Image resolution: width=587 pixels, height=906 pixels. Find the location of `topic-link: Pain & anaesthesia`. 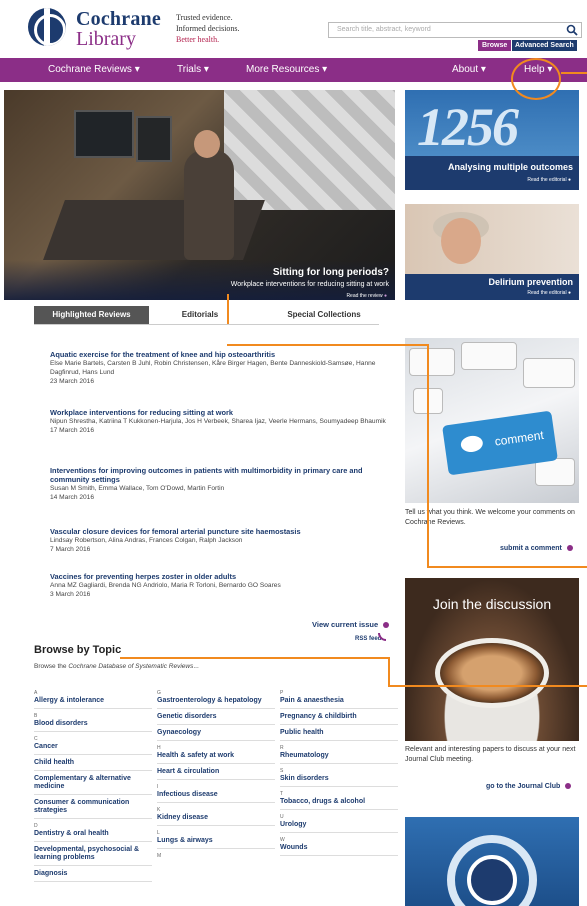

topic-link: Pain & anaesthesia is located at coordinates (339, 703).